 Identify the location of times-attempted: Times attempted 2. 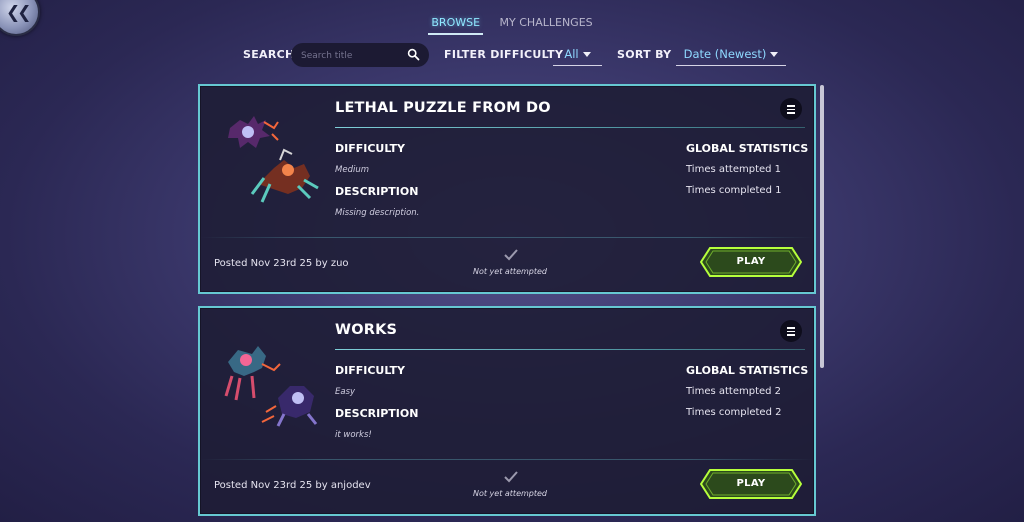
(734, 391).